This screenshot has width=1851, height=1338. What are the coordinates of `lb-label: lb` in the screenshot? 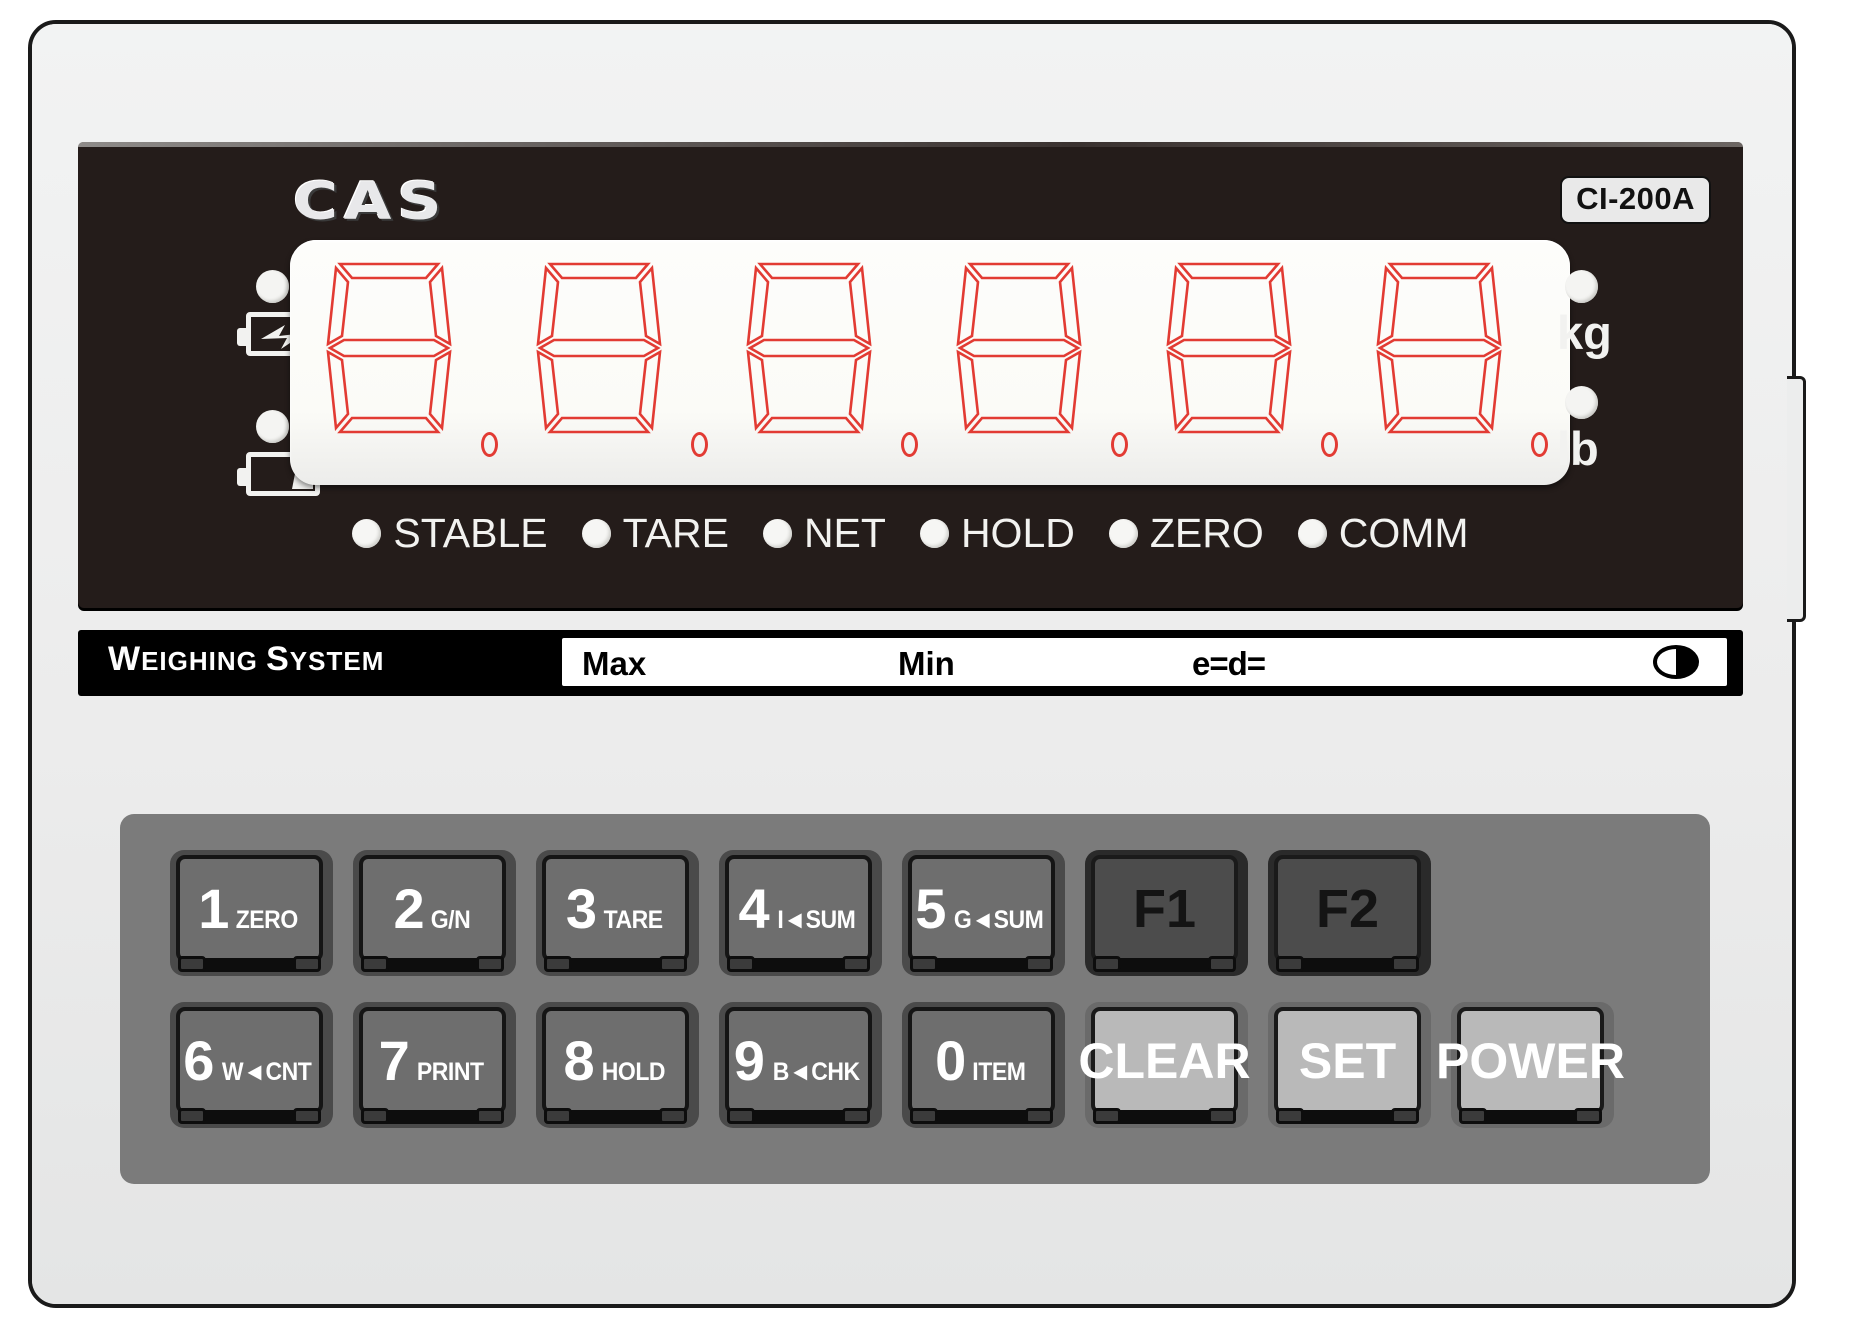 It's located at (1578, 448).